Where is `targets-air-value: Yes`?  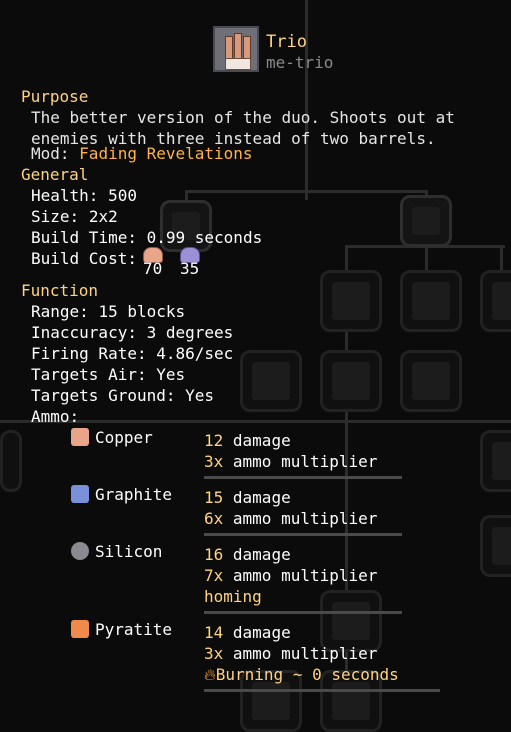
targets-air-value: Yes is located at coordinates (171, 374).